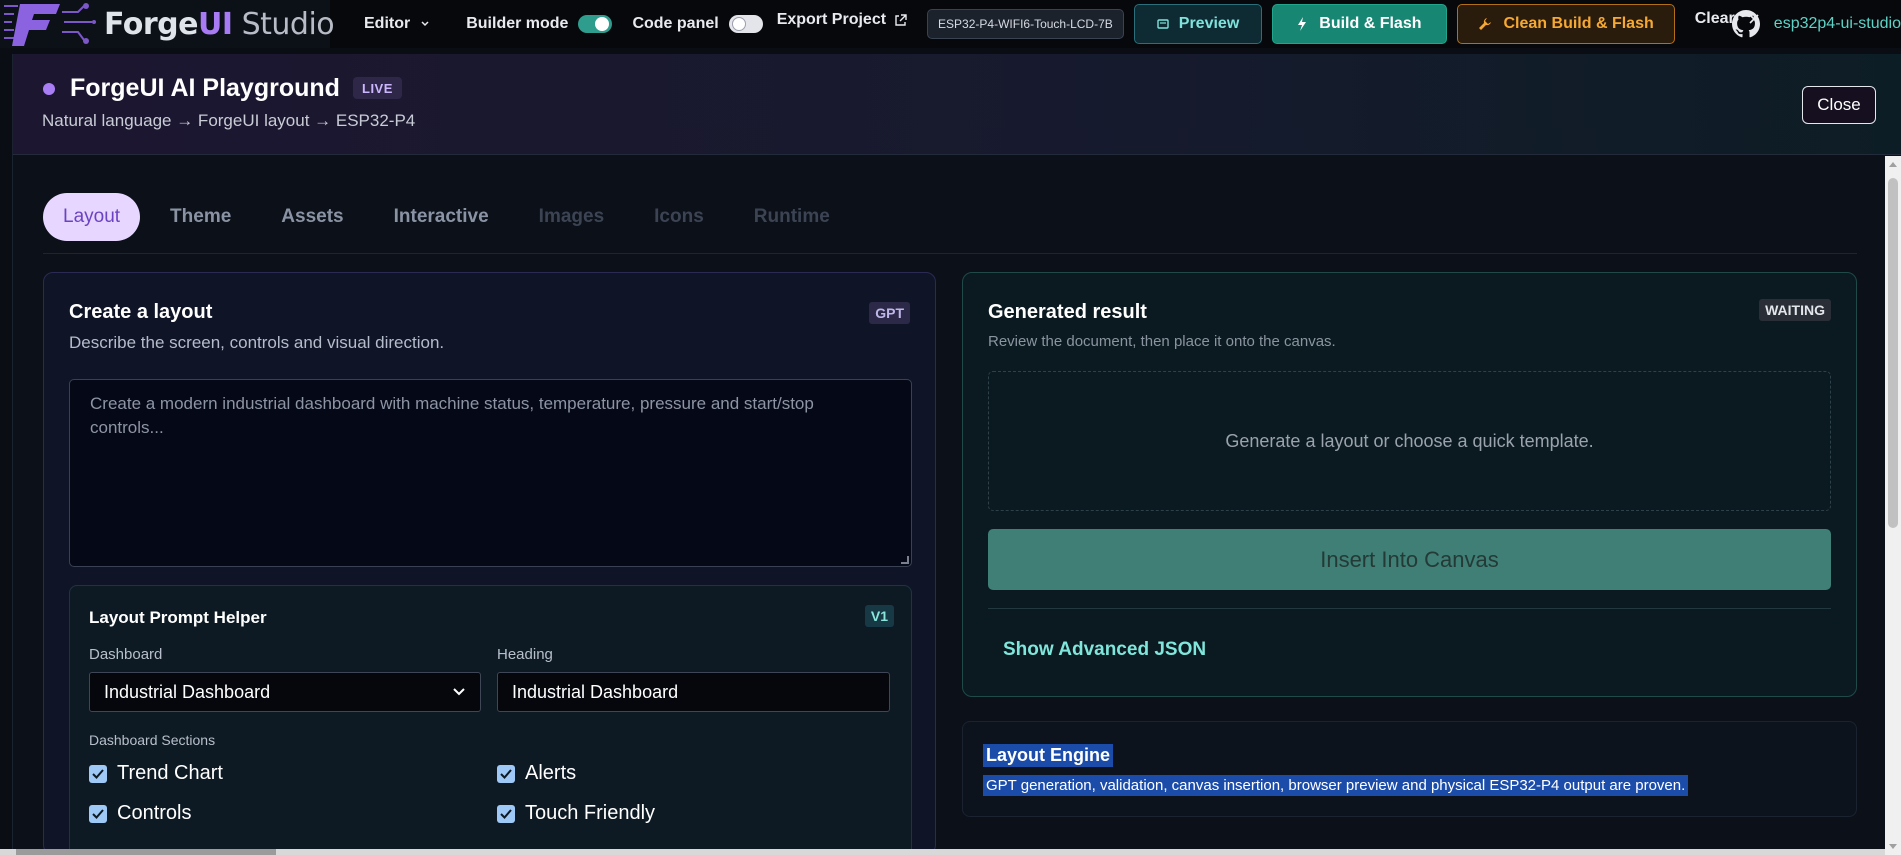 The height and width of the screenshot is (855, 1901). I want to click on resize-handle, so click(905, 560).